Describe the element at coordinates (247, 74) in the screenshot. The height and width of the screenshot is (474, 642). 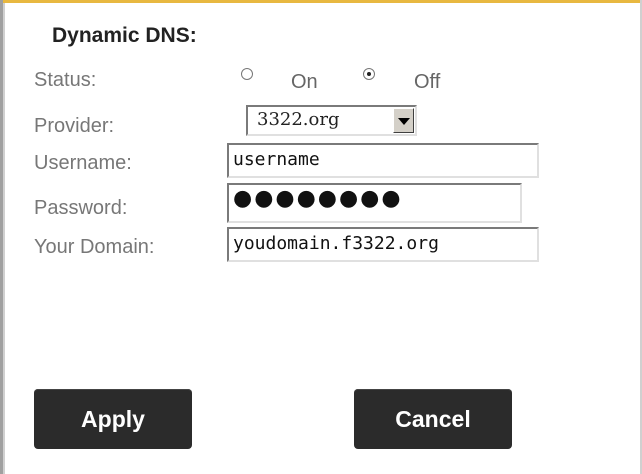
I see `status-on-radio` at that location.